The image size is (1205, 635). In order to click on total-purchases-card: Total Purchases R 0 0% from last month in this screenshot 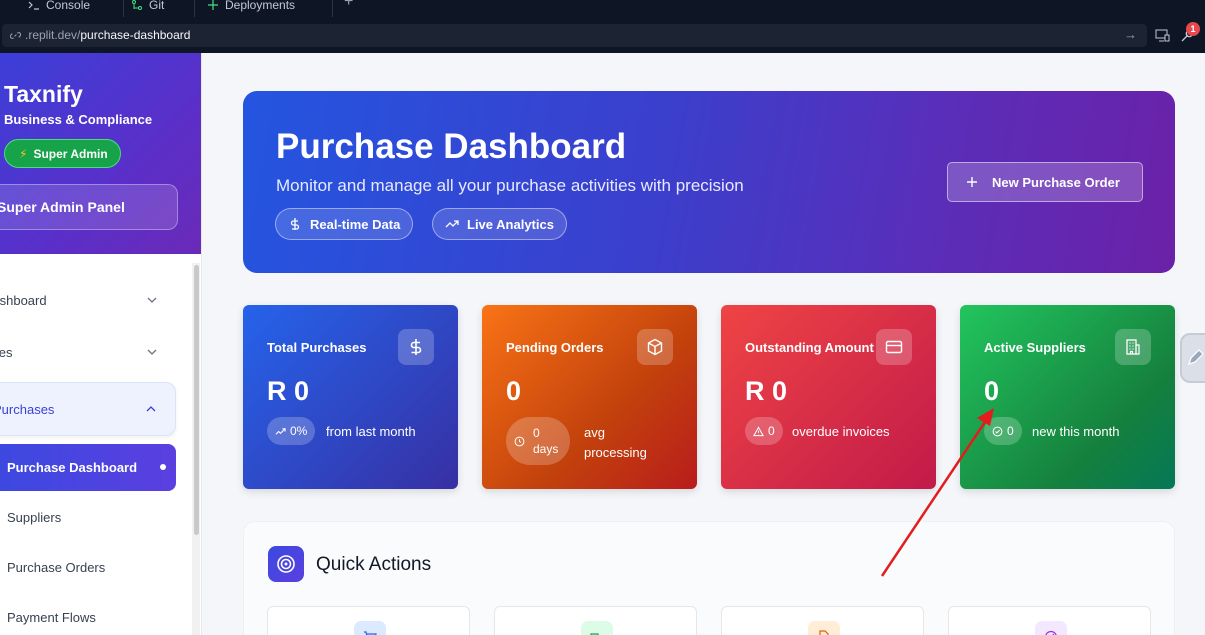, I will do `click(350, 397)`.